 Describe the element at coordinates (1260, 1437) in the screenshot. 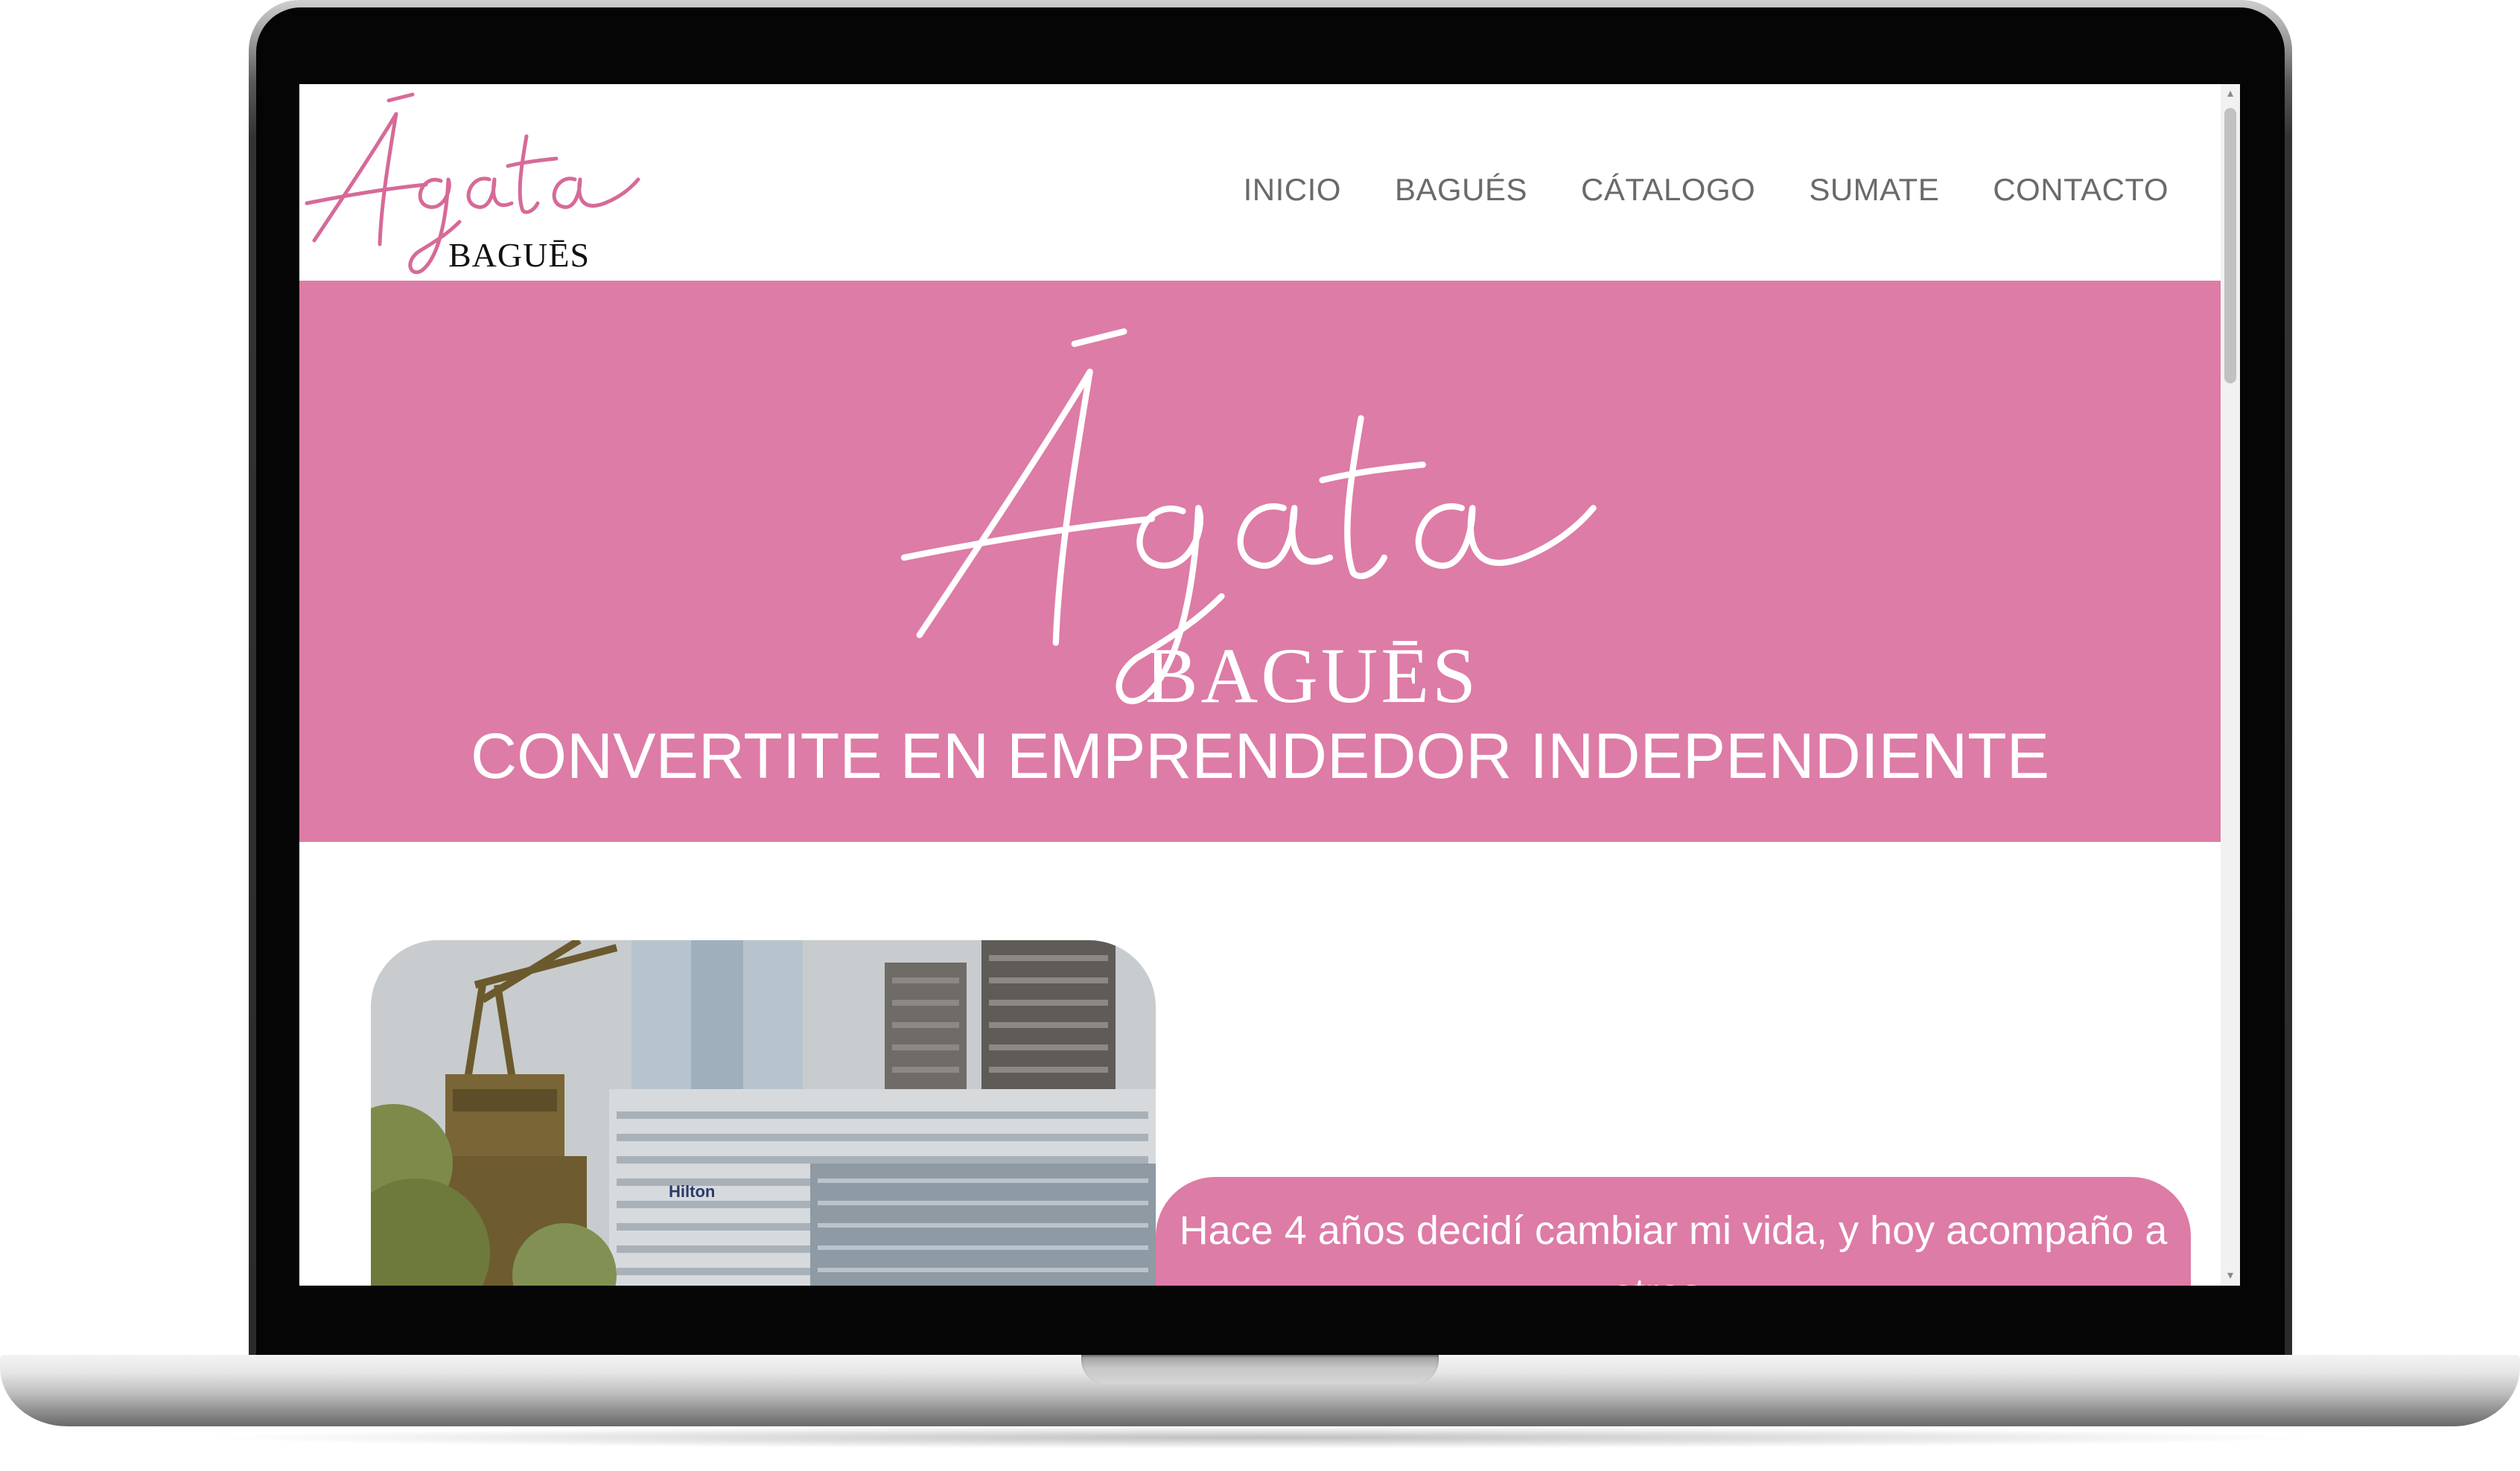

I see `laptop-shadow` at that location.